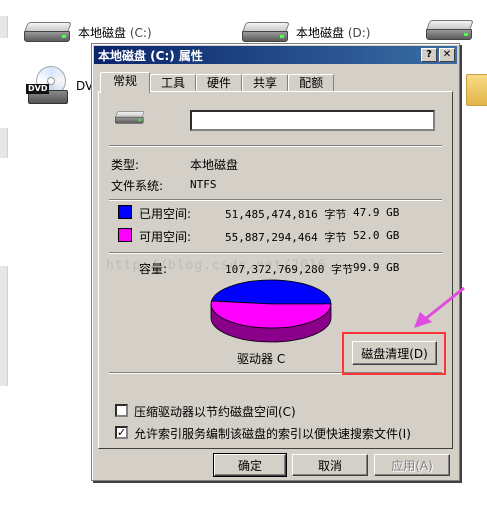  Describe the element at coordinates (165, 237) in the screenshot. I see `free-space-label: 可用空间:` at that location.